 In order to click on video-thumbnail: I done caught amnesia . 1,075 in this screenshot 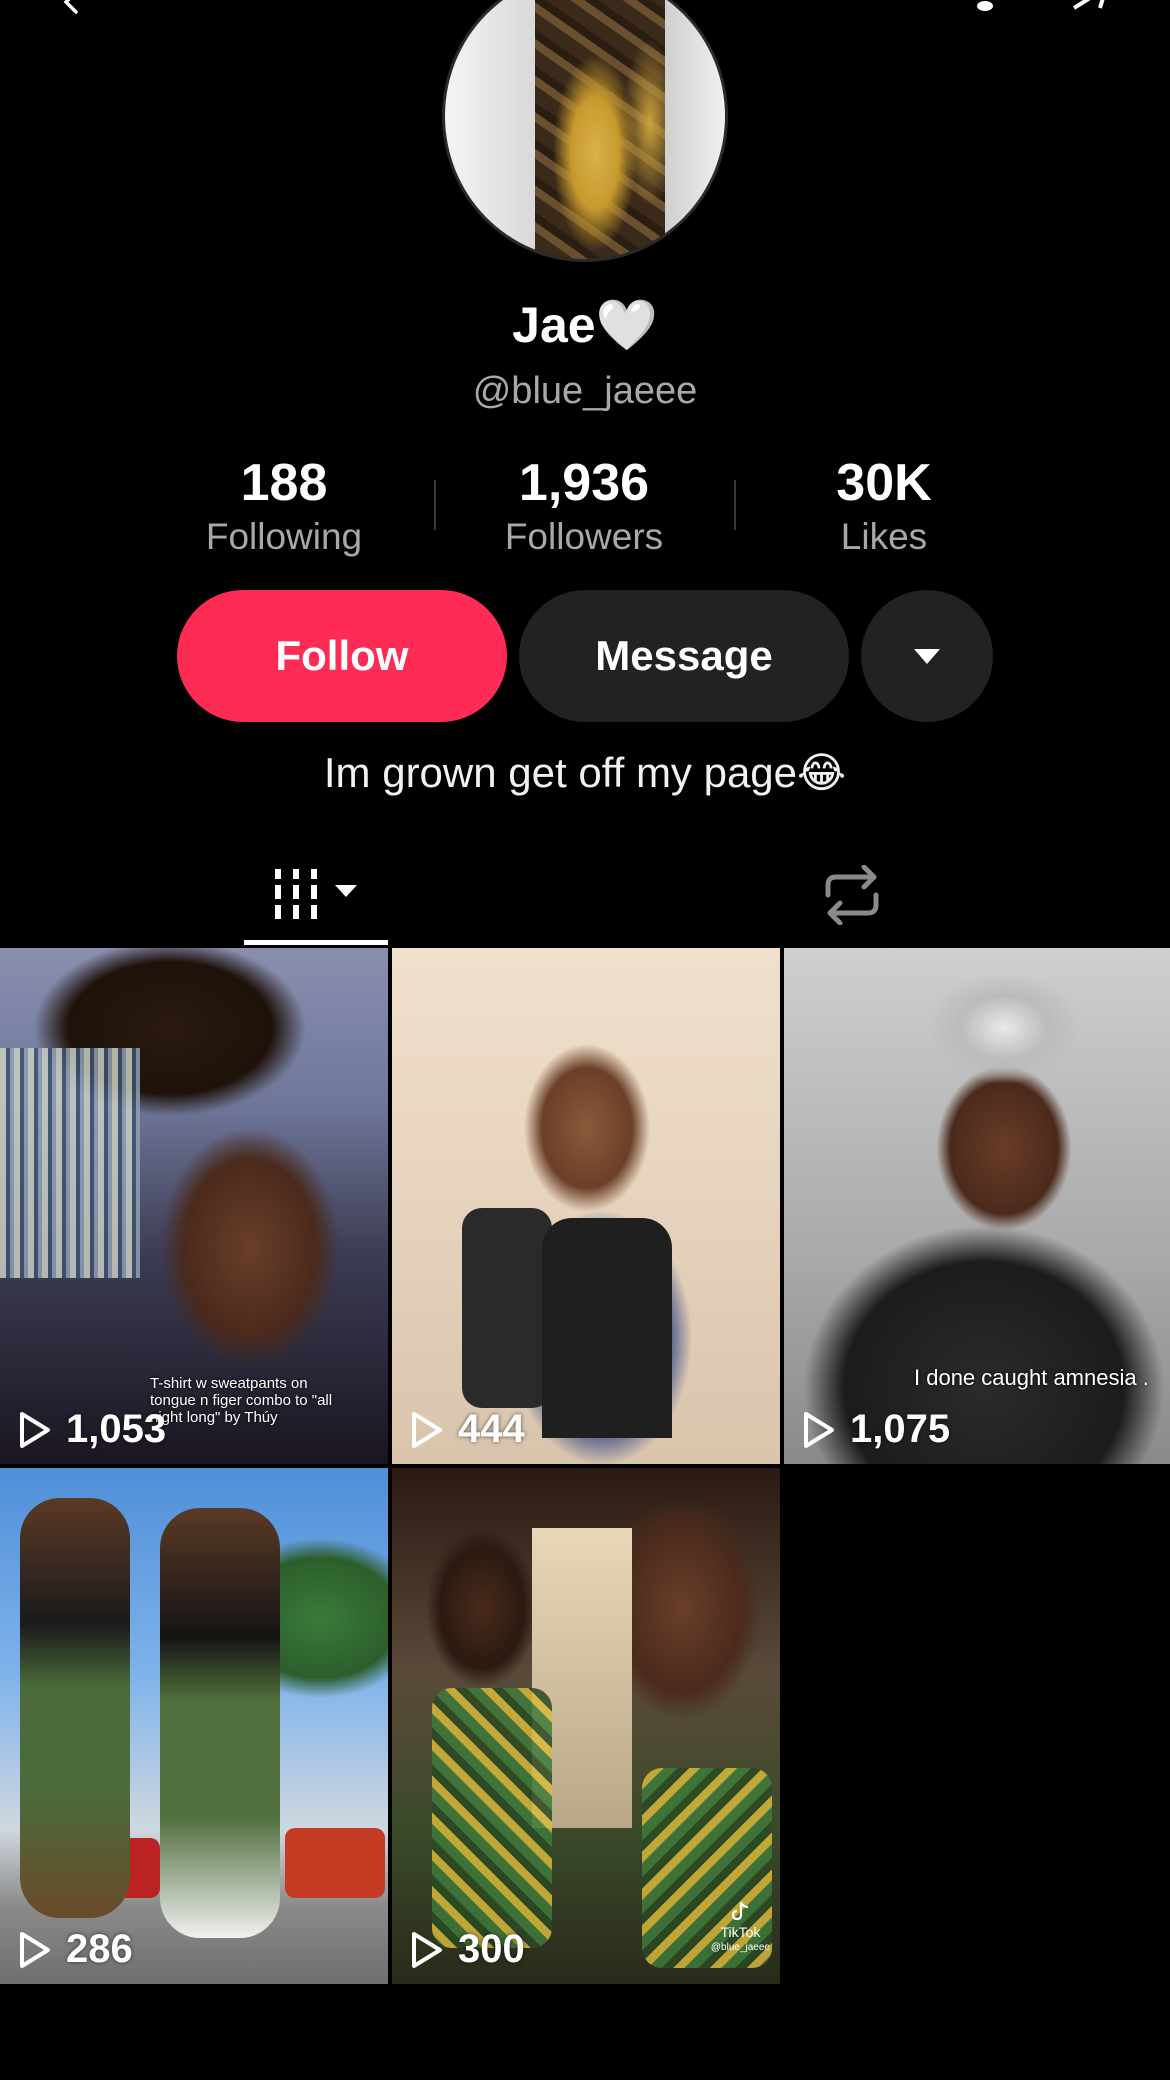, I will do `click(977, 1206)`.